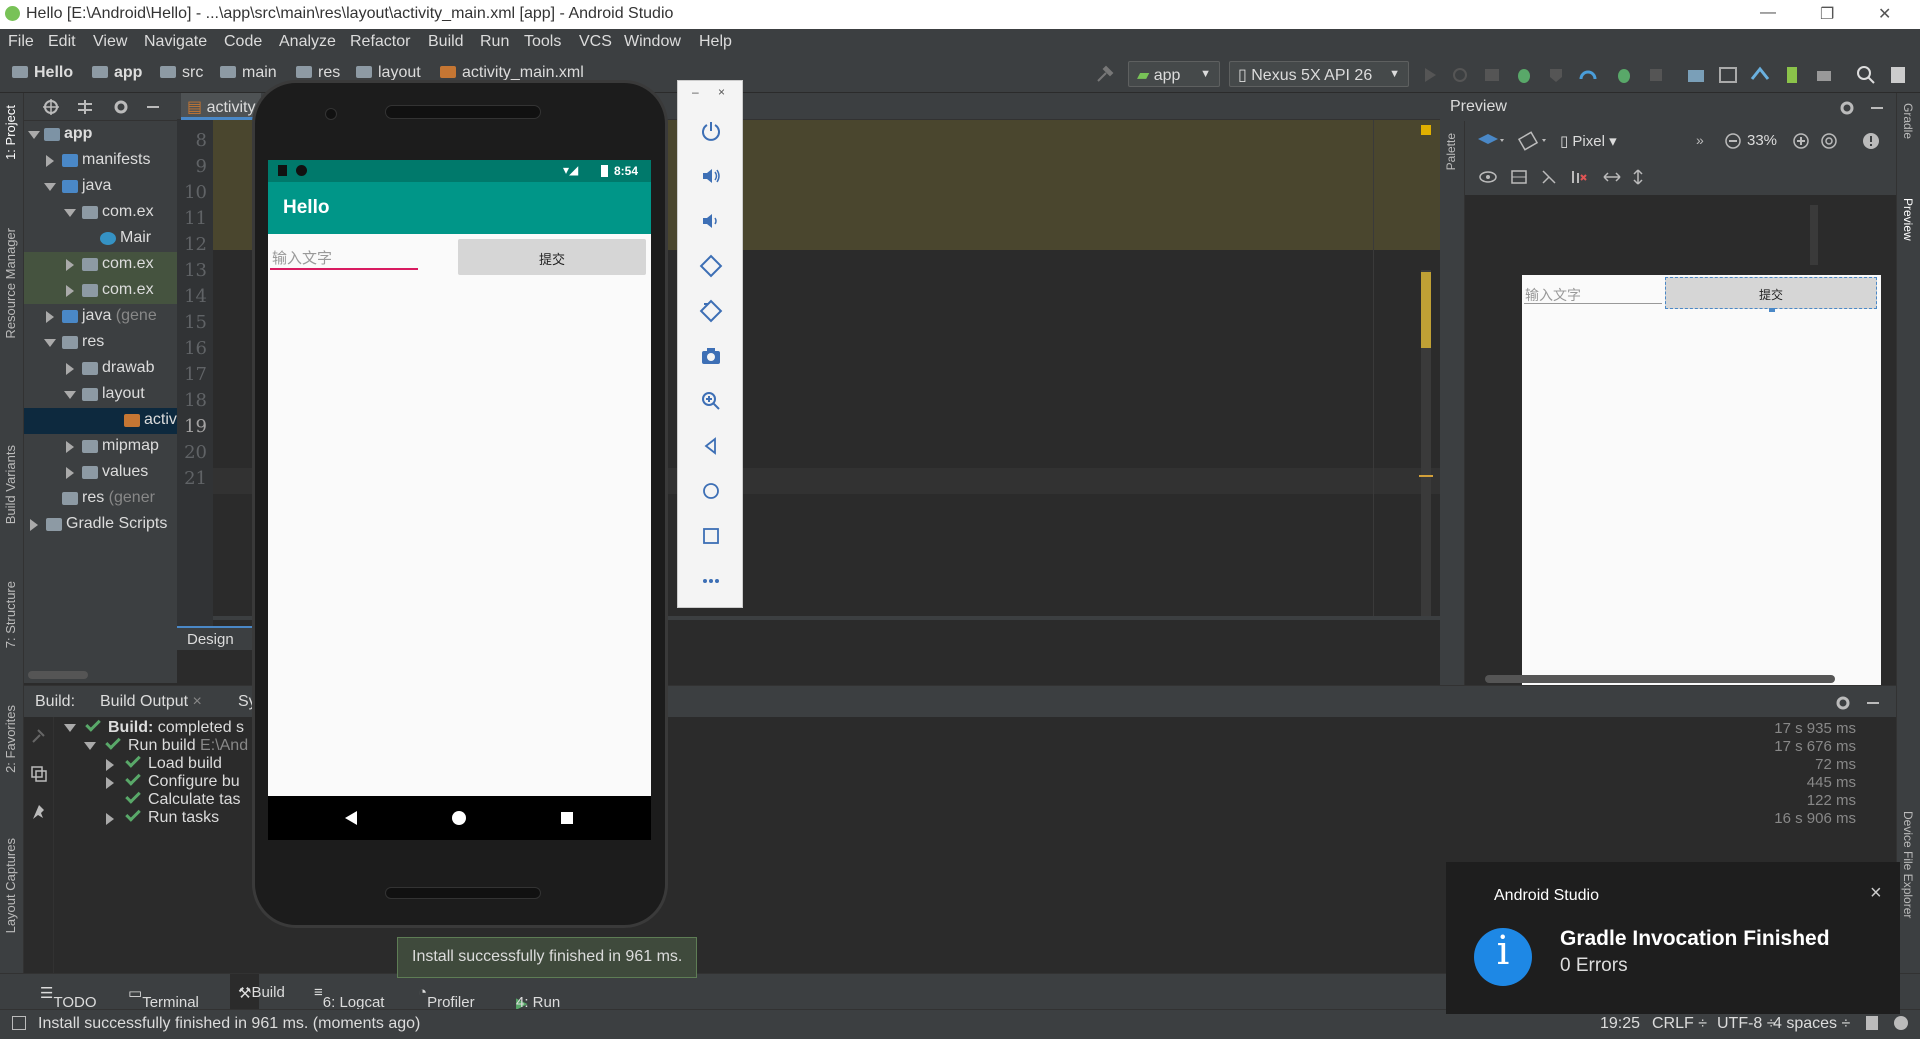  I want to click on close-tab-icon: ×, so click(197, 701).